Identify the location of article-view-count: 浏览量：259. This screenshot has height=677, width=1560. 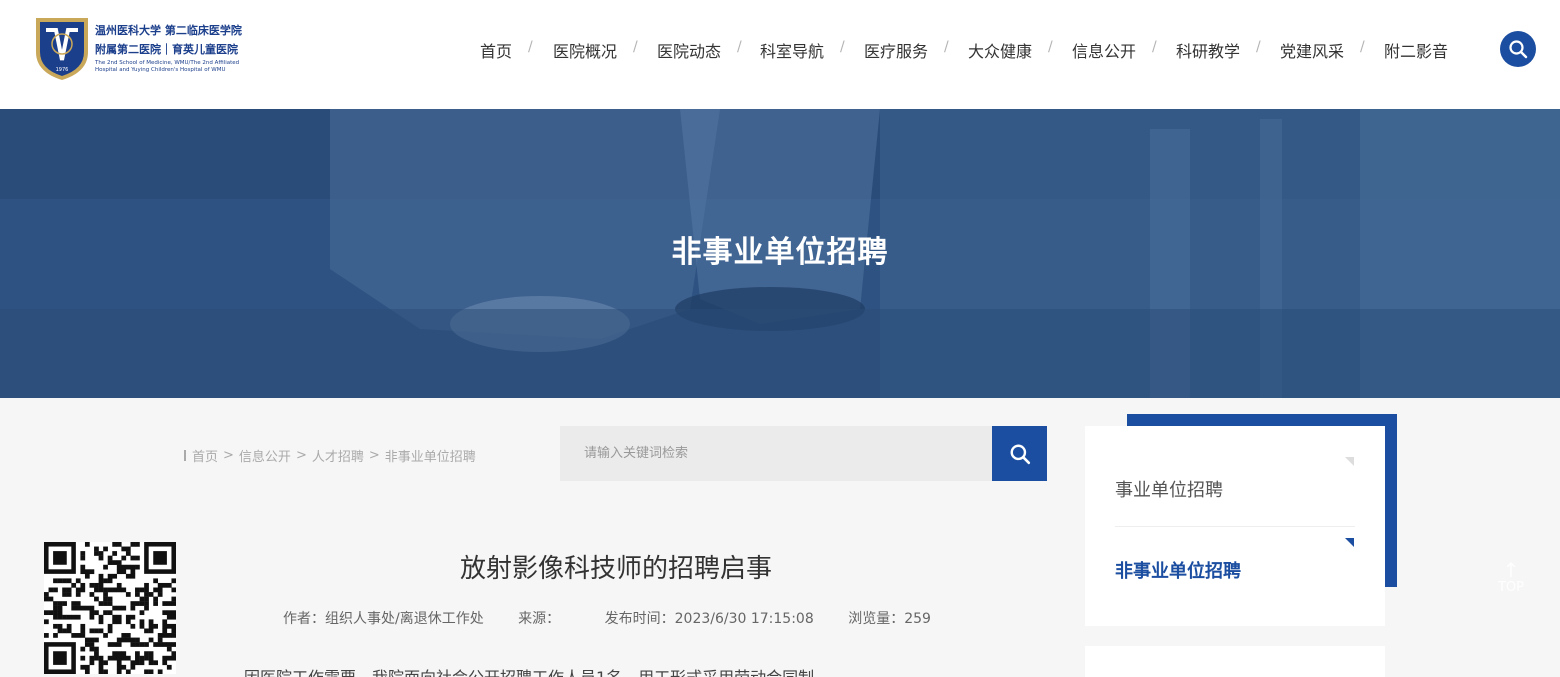
(889, 619).